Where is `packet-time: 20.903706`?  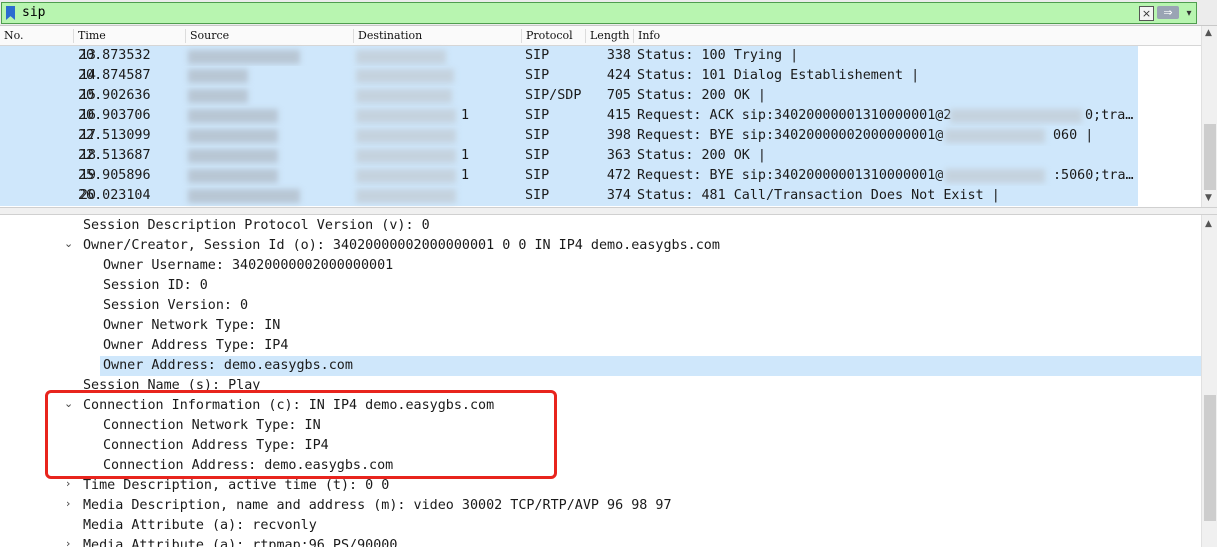 packet-time: 20.903706 is located at coordinates (114, 115).